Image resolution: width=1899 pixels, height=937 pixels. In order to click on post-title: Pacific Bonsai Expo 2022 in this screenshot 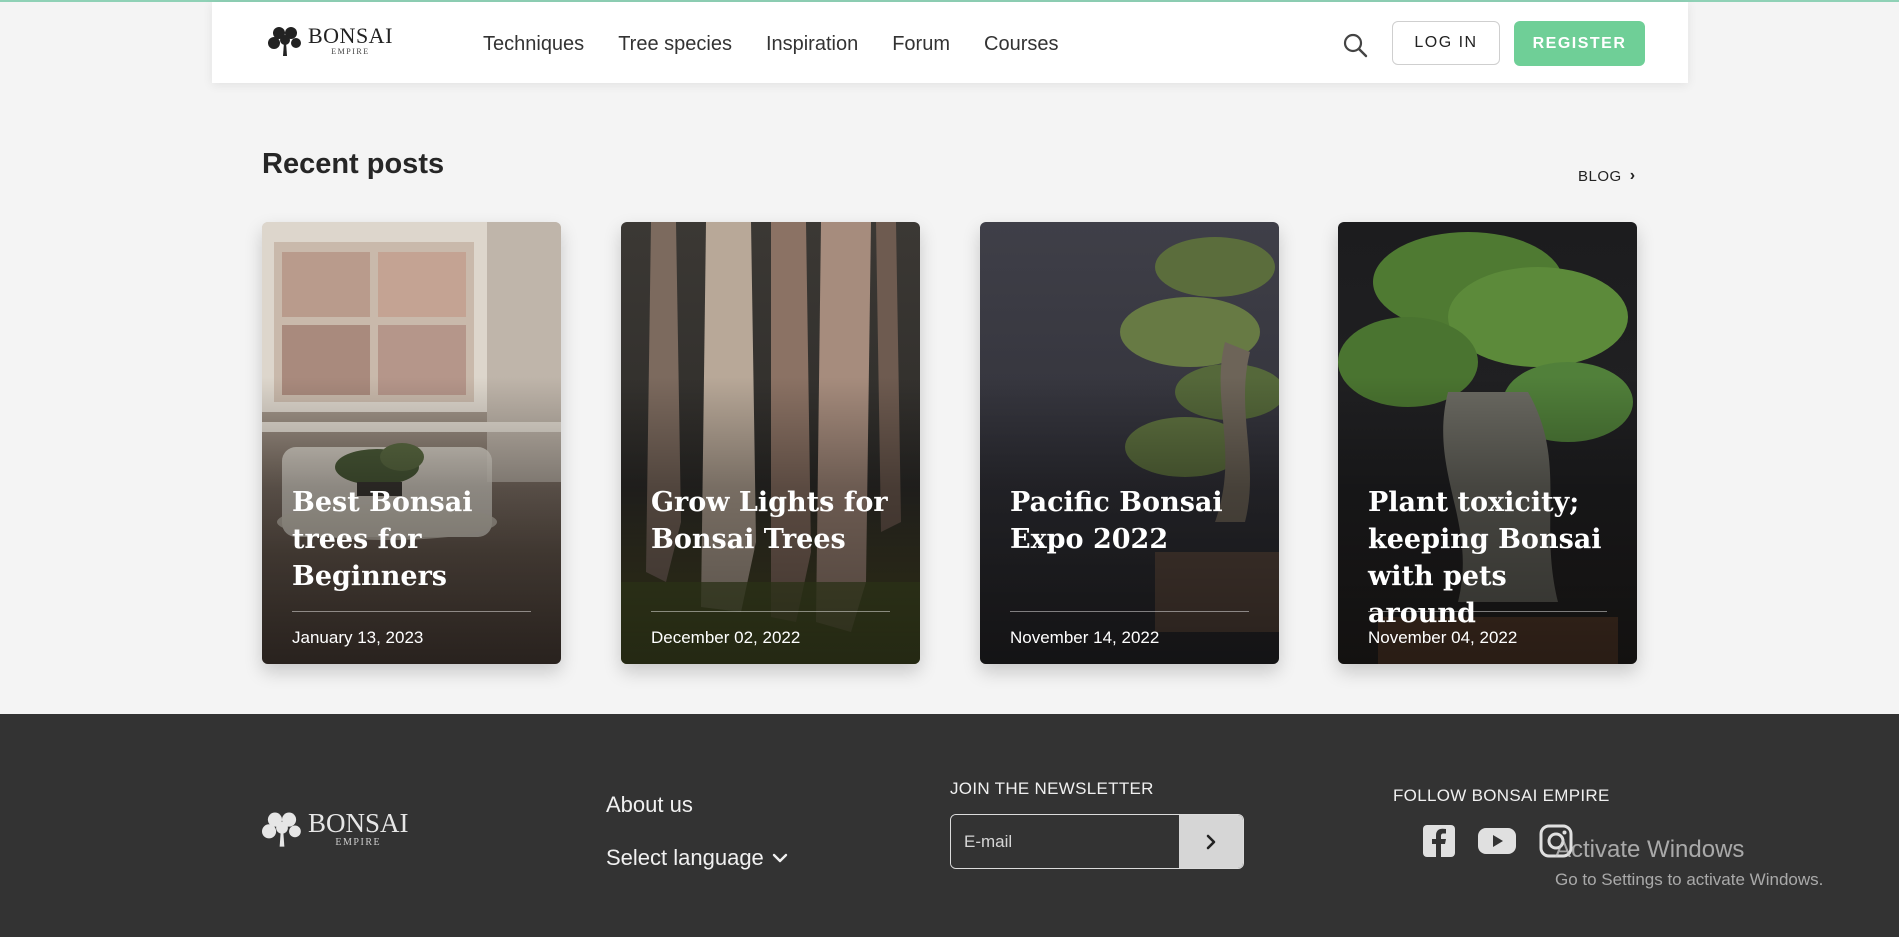, I will do `click(1116, 521)`.